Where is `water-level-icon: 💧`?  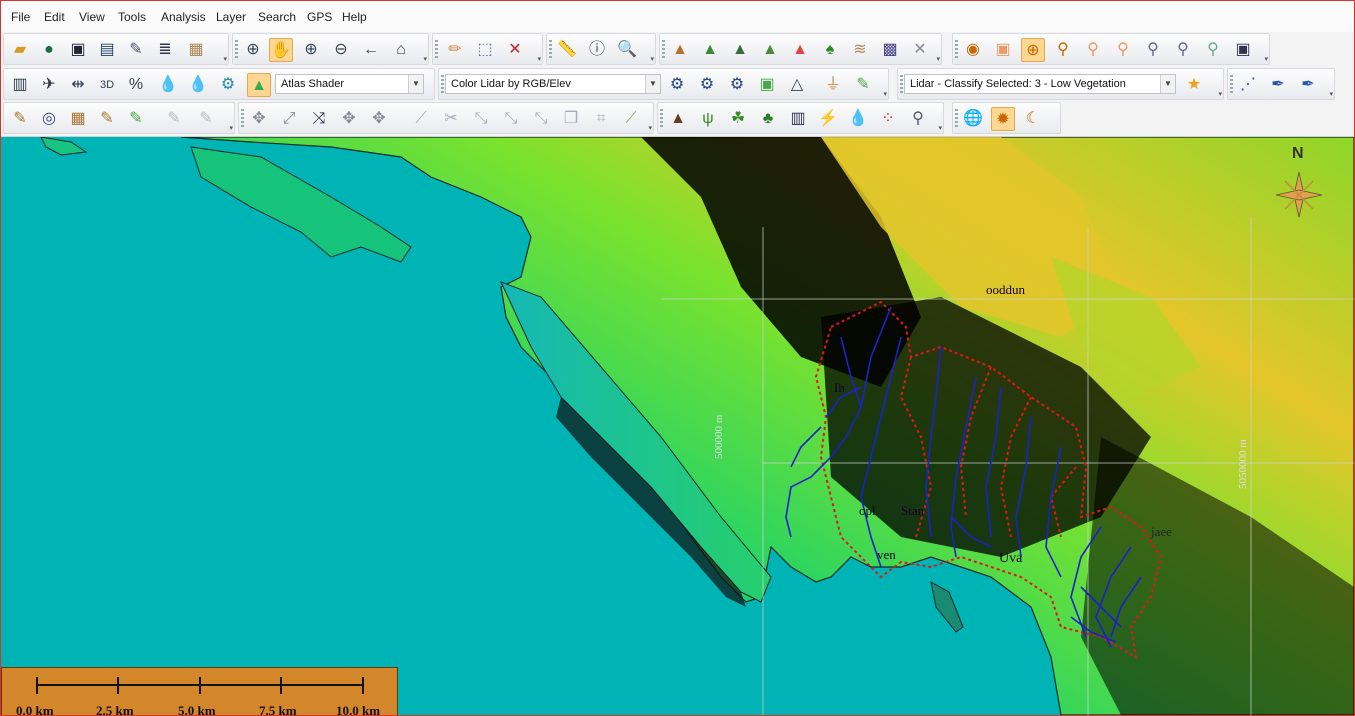
water-level-icon: 💧 is located at coordinates (168, 85).